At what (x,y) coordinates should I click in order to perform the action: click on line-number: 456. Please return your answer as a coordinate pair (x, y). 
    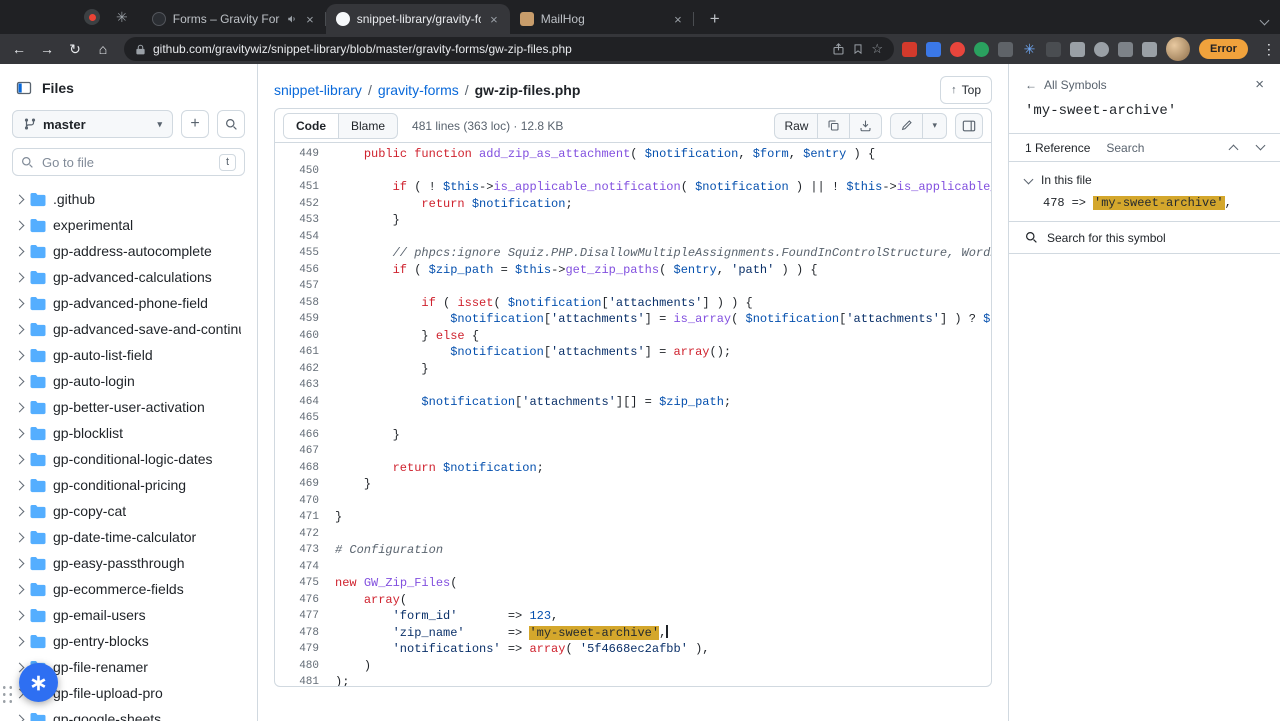
    Looking at the image, I should click on (305, 270).